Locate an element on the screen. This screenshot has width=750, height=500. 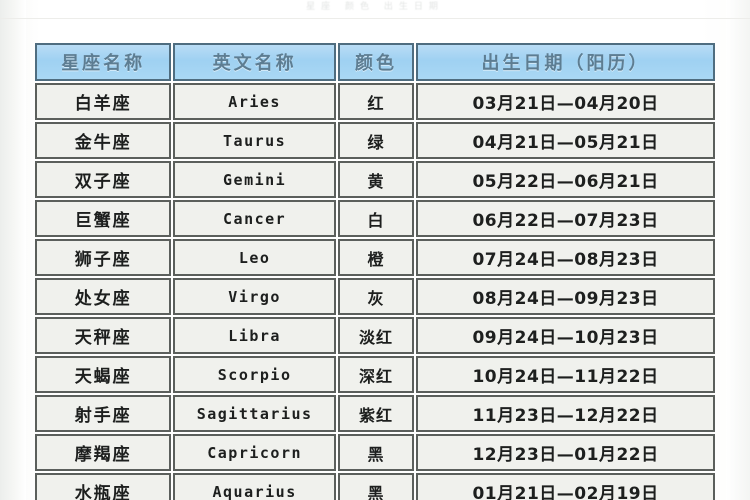
column-header-sign-name: 星座名称 is located at coordinates (103, 62).